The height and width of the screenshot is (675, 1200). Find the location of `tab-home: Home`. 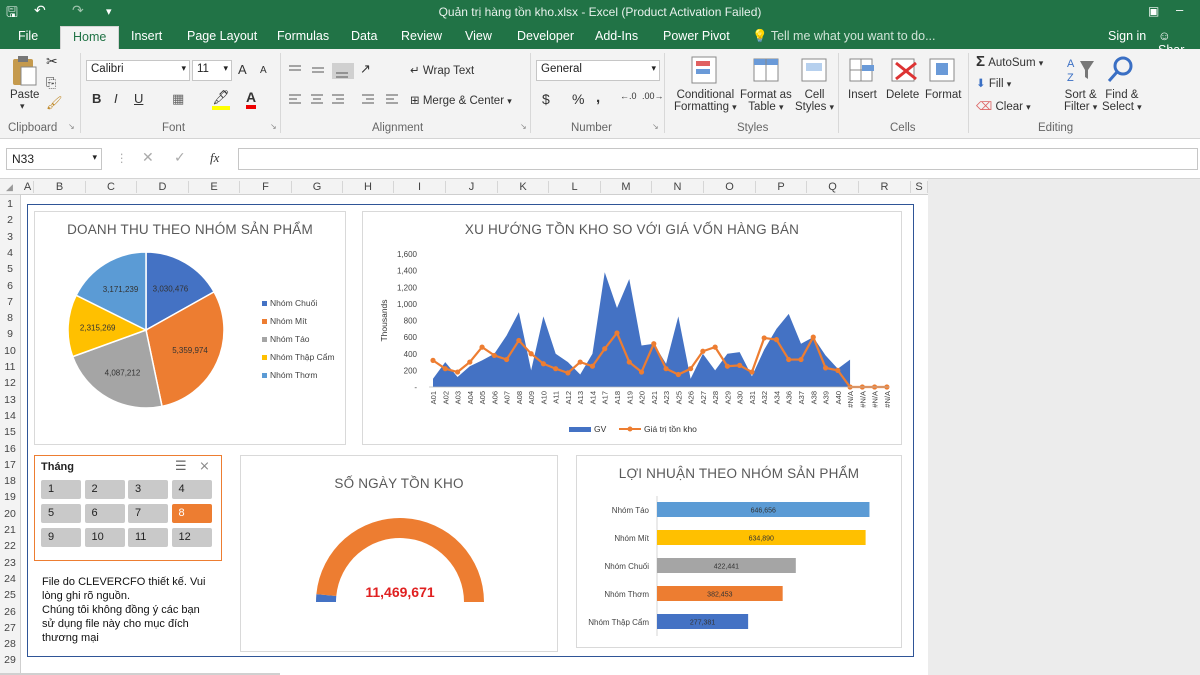

tab-home: Home is located at coordinates (90, 37).